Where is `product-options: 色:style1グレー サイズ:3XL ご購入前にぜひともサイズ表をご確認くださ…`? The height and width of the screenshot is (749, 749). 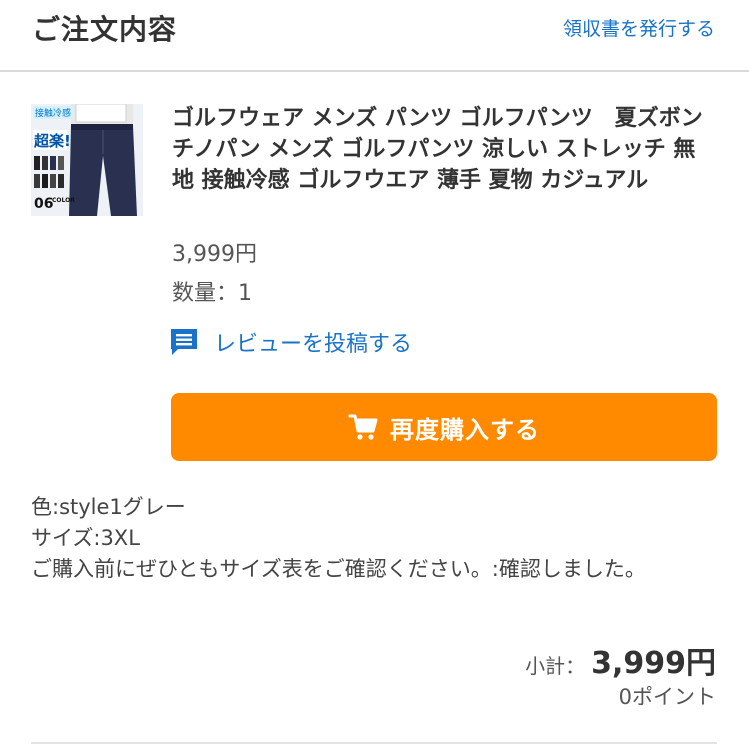
product-options: 色:style1グレー サイズ:3XL ご購入前にぜひともサイズ表をご確認くださ… is located at coordinates (371, 538).